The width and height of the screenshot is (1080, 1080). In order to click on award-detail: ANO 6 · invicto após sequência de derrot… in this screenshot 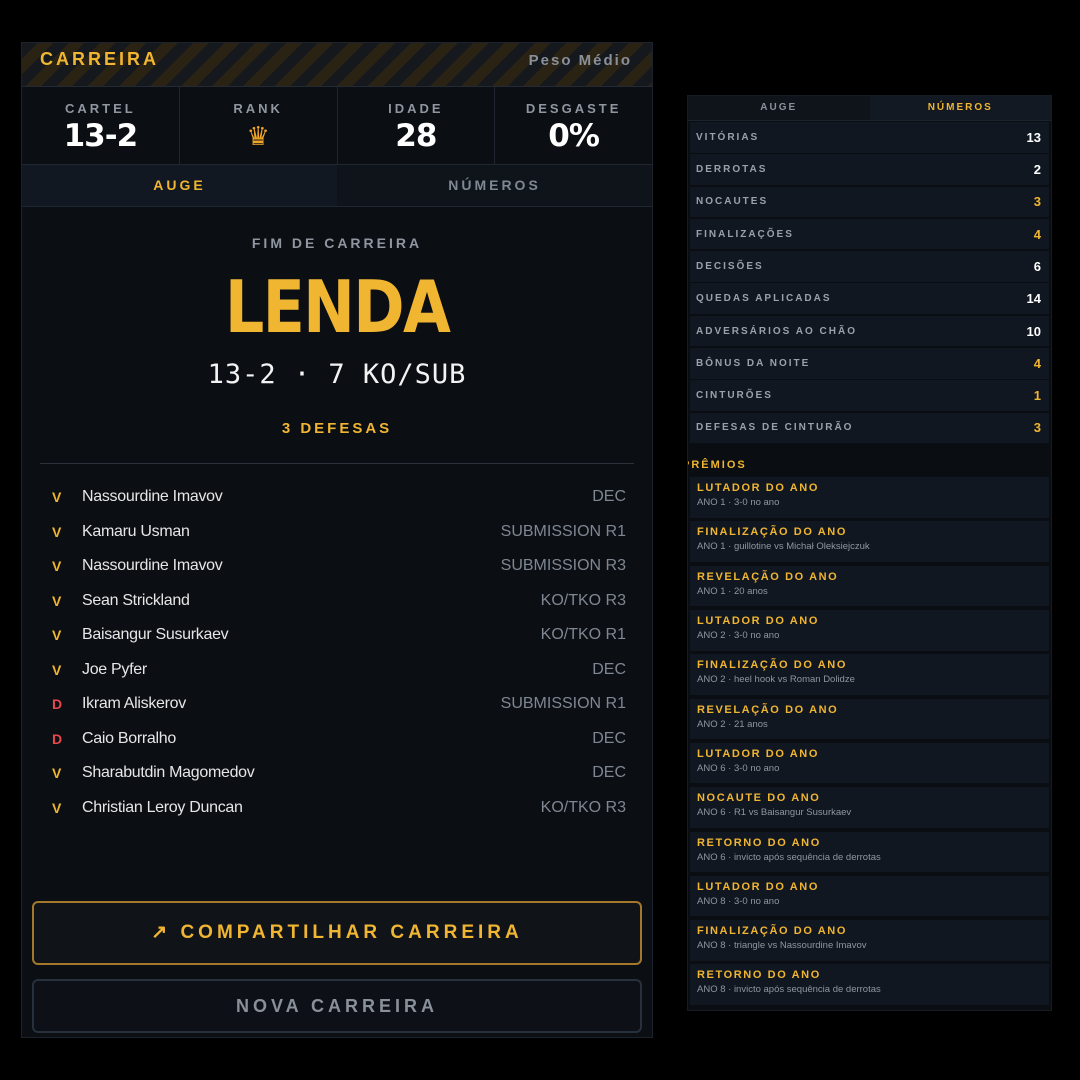, I will do `click(789, 857)`.